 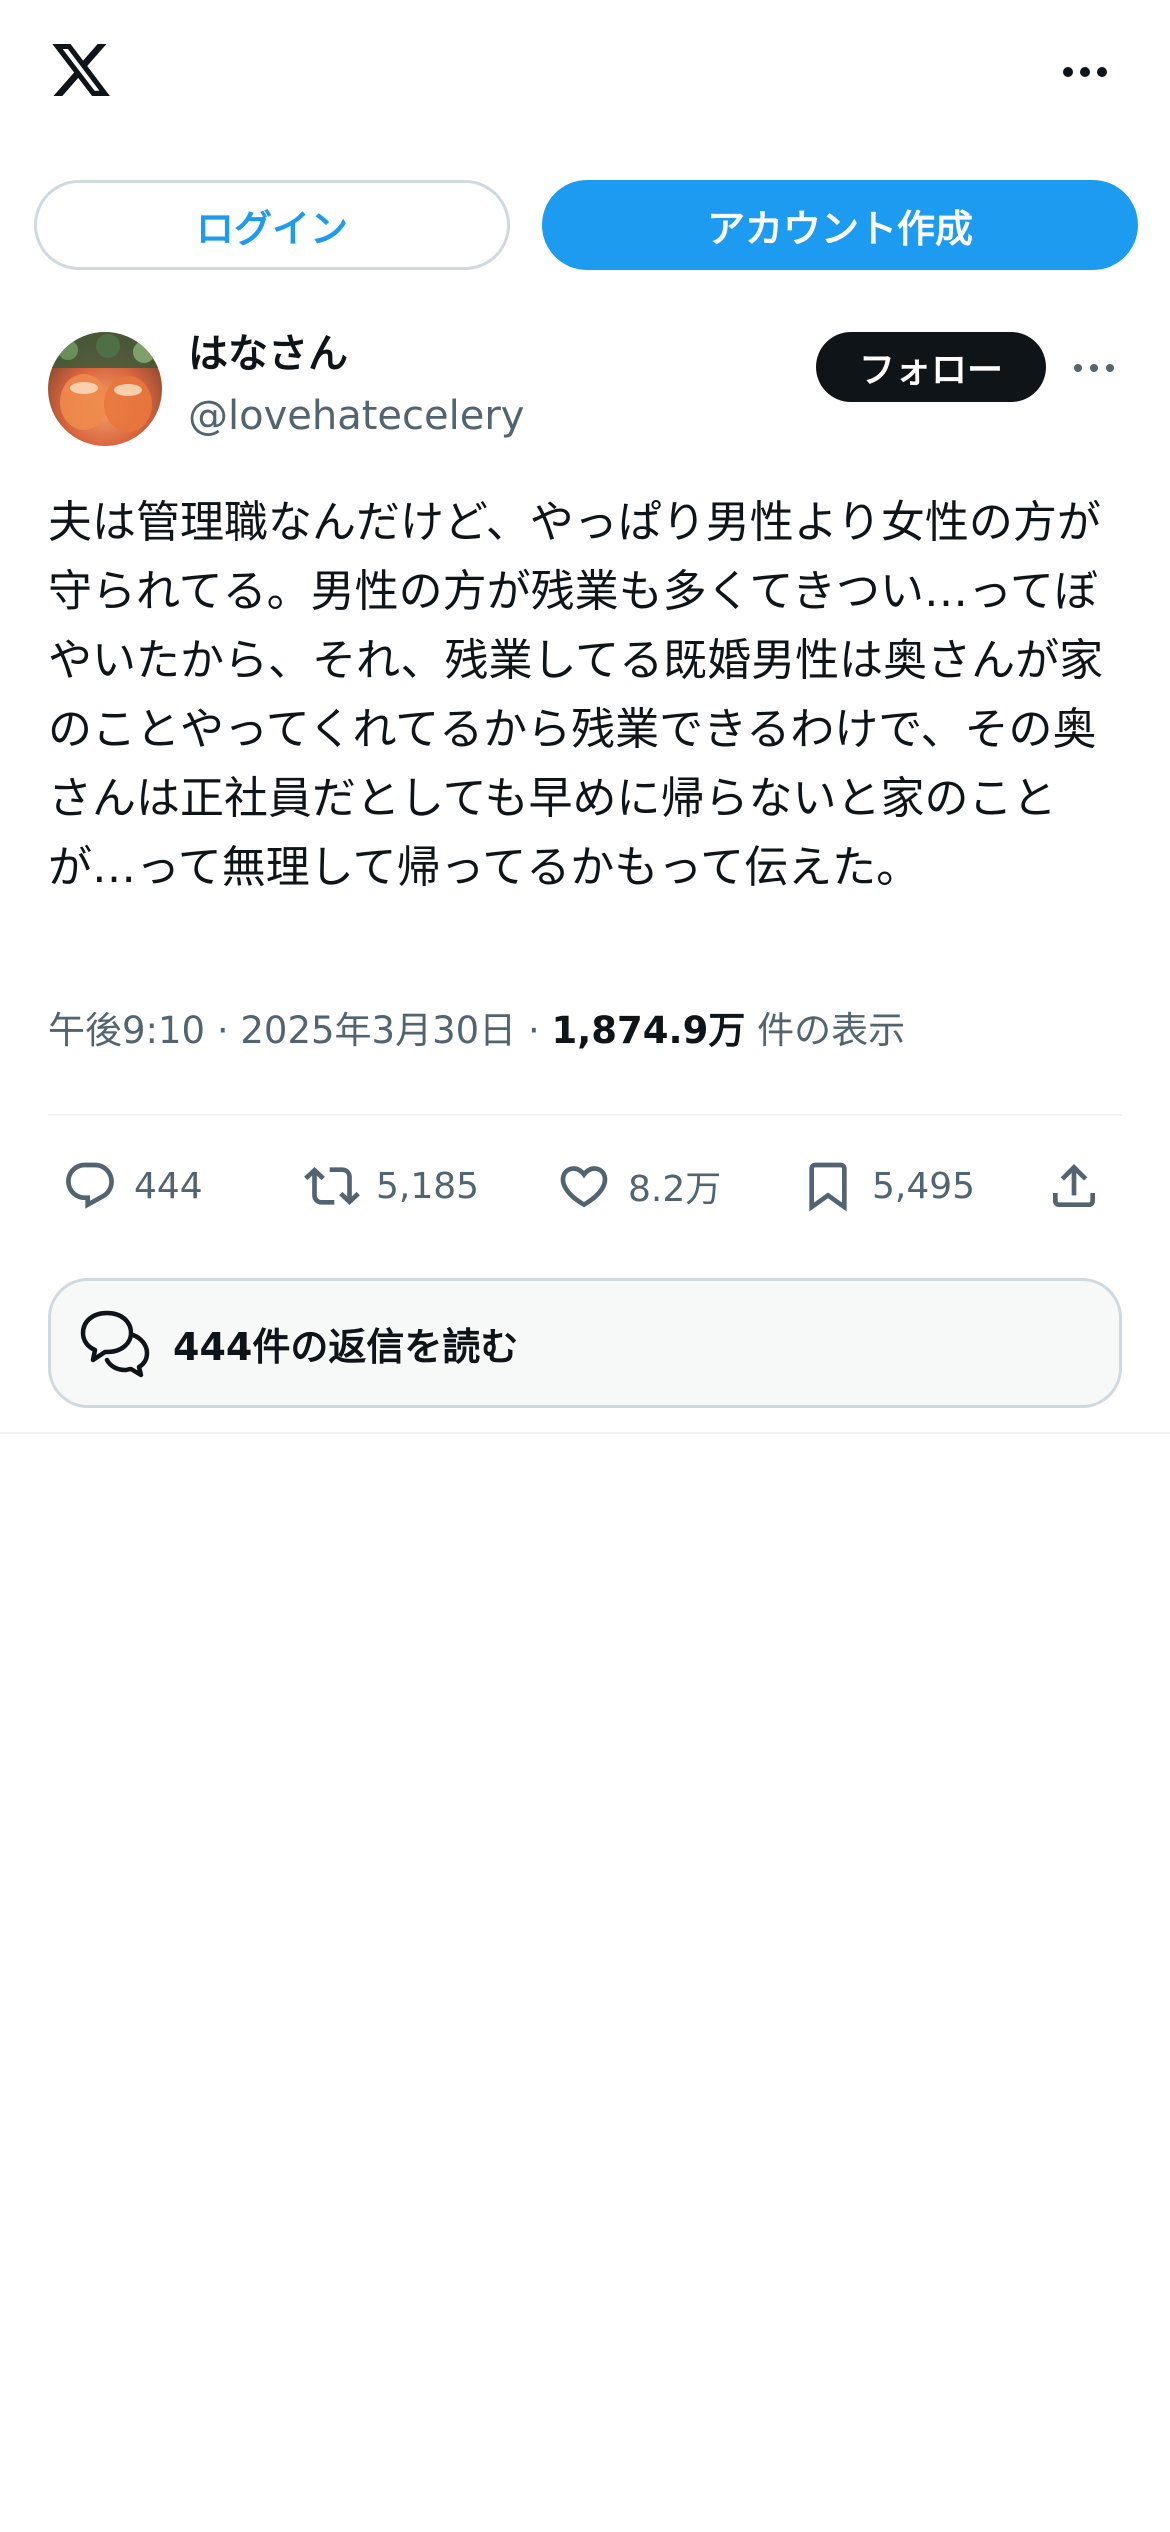 I want to click on conversation-icon, so click(x=115, y=1344).